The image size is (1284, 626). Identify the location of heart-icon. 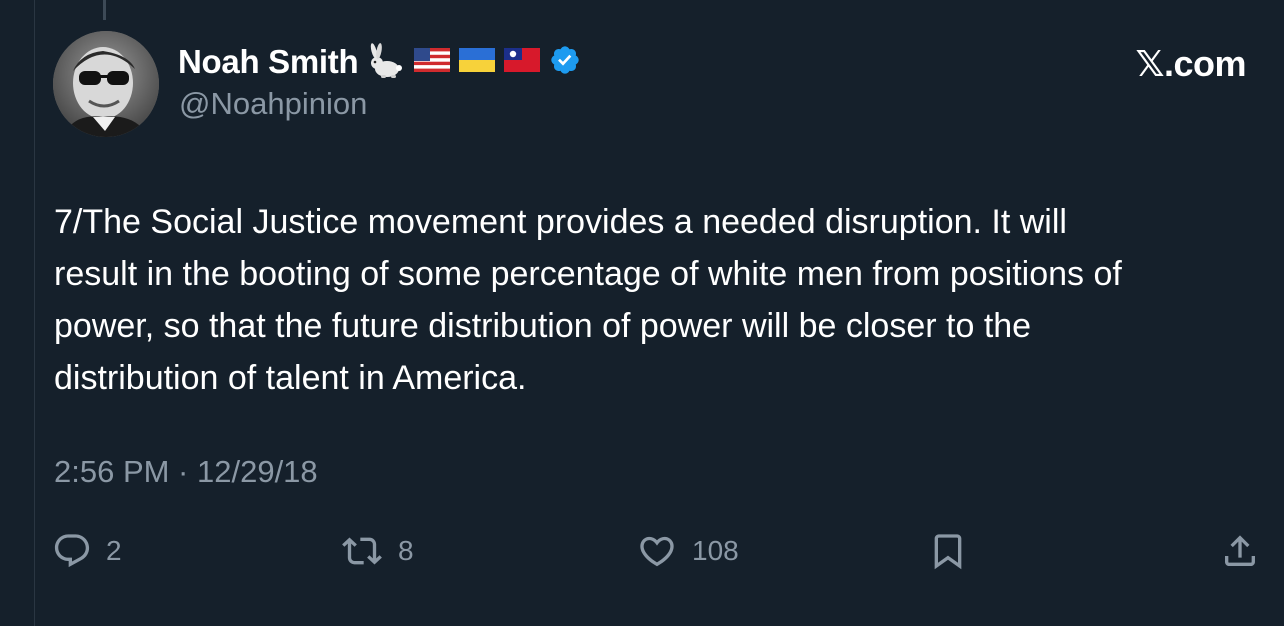
(657, 551).